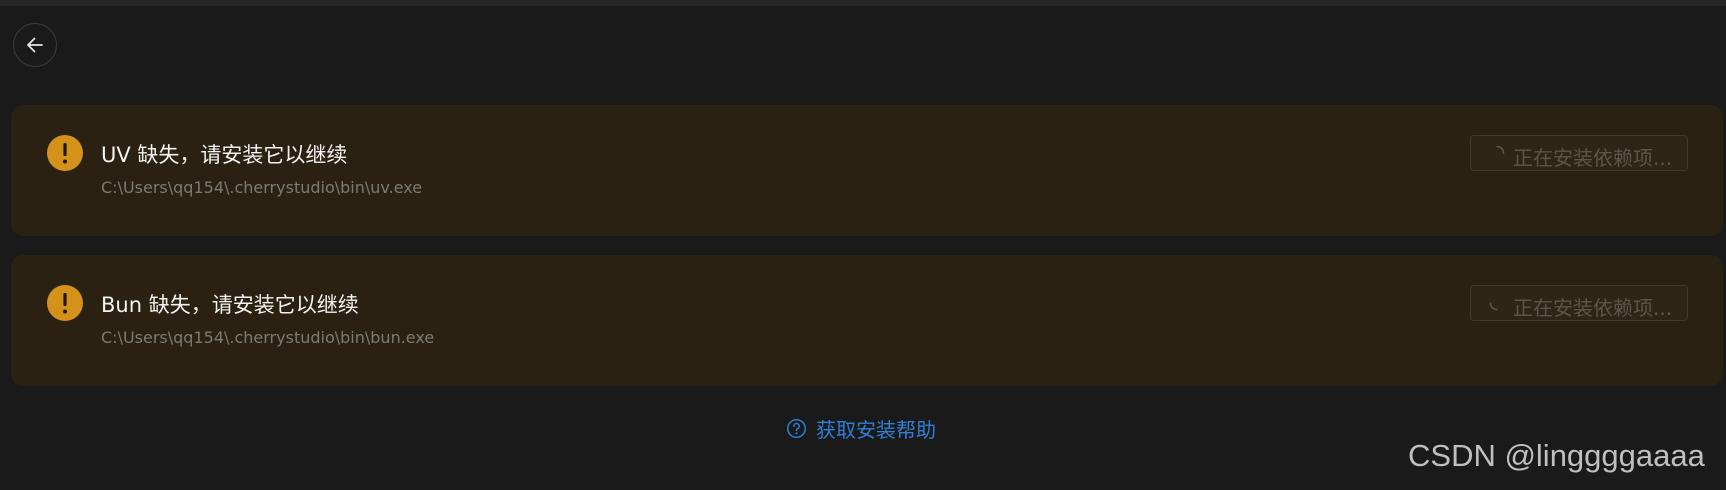  I want to click on help-link-label: 获取安装帮助, so click(876, 430).